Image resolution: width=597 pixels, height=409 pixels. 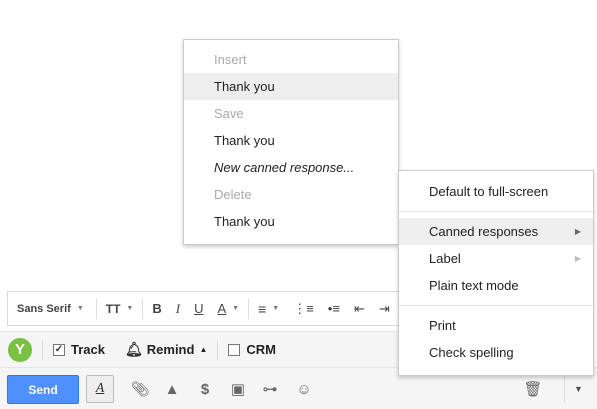 I want to click on trash-icon: 🗑︎, so click(x=533, y=389).